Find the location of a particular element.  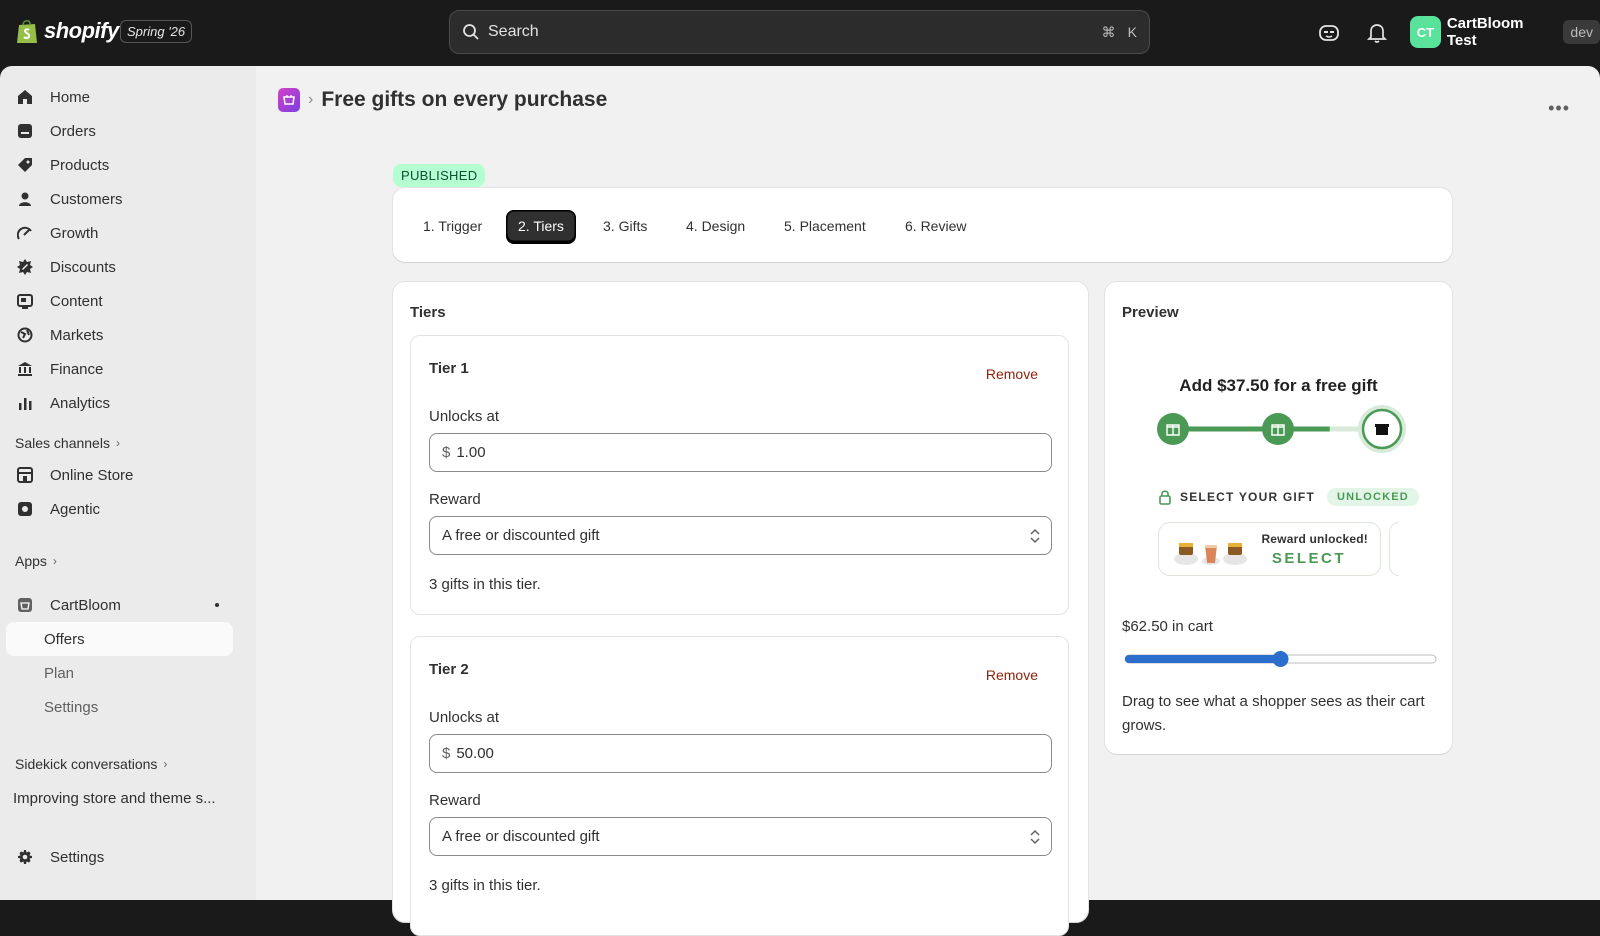

brand-wordmark: shopify is located at coordinates (81, 30).